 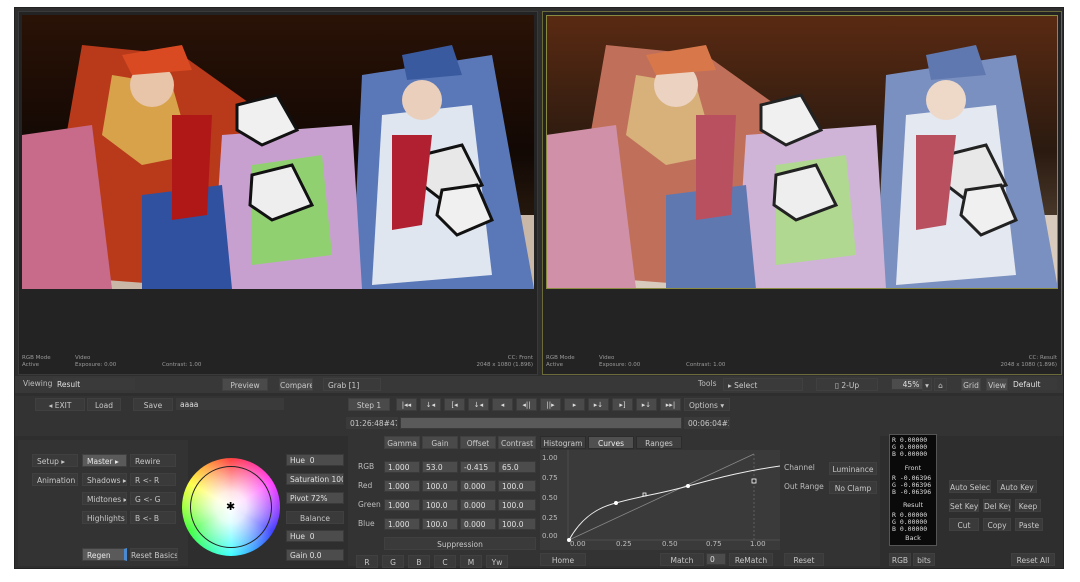 I want to click on rematch-button: ReMatch, so click(x=751, y=559).